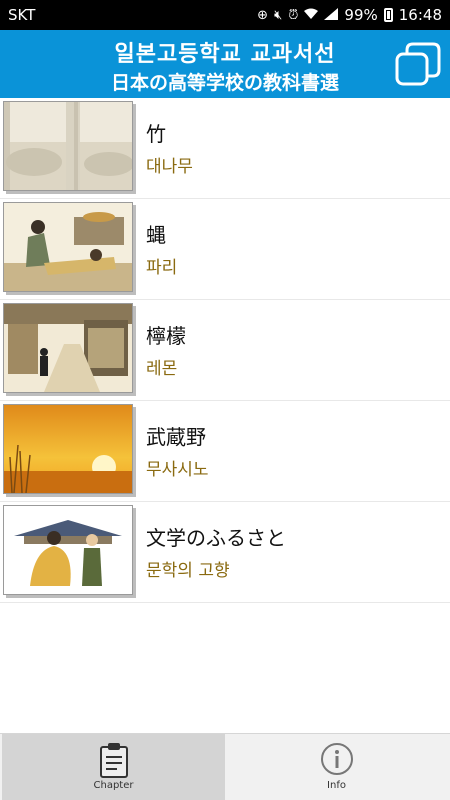 Image resolution: width=450 pixels, height=800 pixels. I want to click on tab-info: Info, so click(336, 767).